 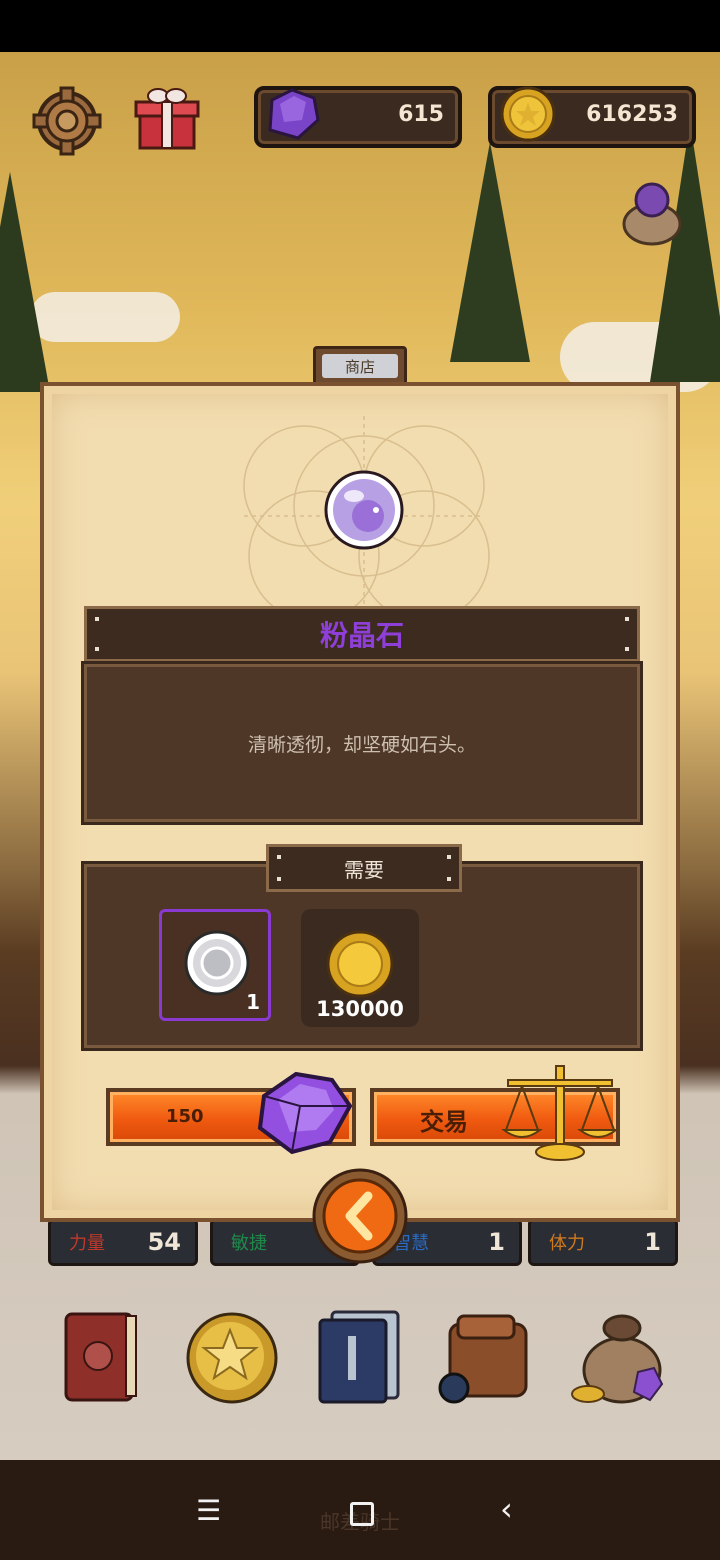 What do you see at coordinates (253, 1002) in the screenshot?
I see `requirement-count: 1` at bounding box center [253, 1002].